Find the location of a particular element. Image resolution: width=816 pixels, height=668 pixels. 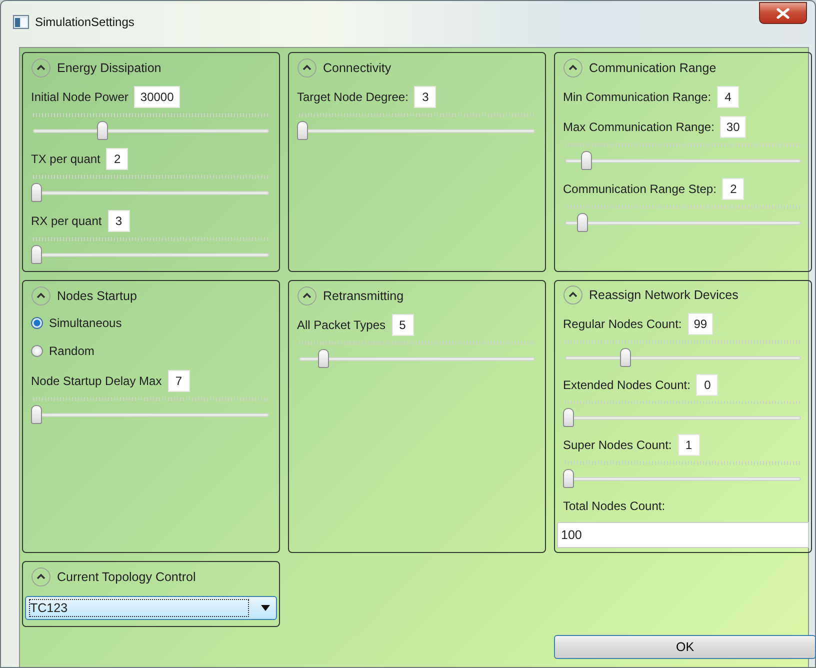

group-header: Current Topology Control is located at coordinates (113, 577).